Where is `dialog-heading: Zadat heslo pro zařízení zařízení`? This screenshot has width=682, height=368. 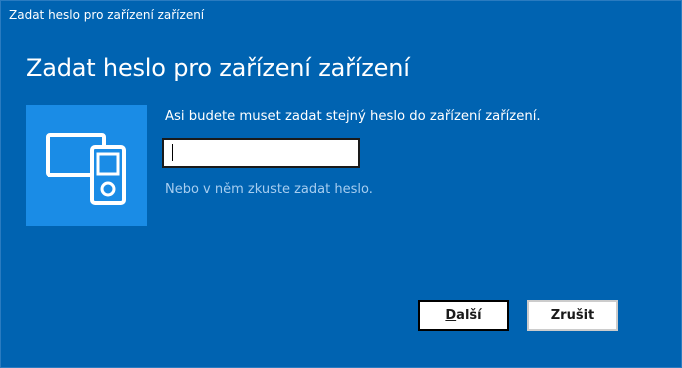 dialog-heading: Zadat heslo pro zařízení zařízení is located at coordinates (218, 68).